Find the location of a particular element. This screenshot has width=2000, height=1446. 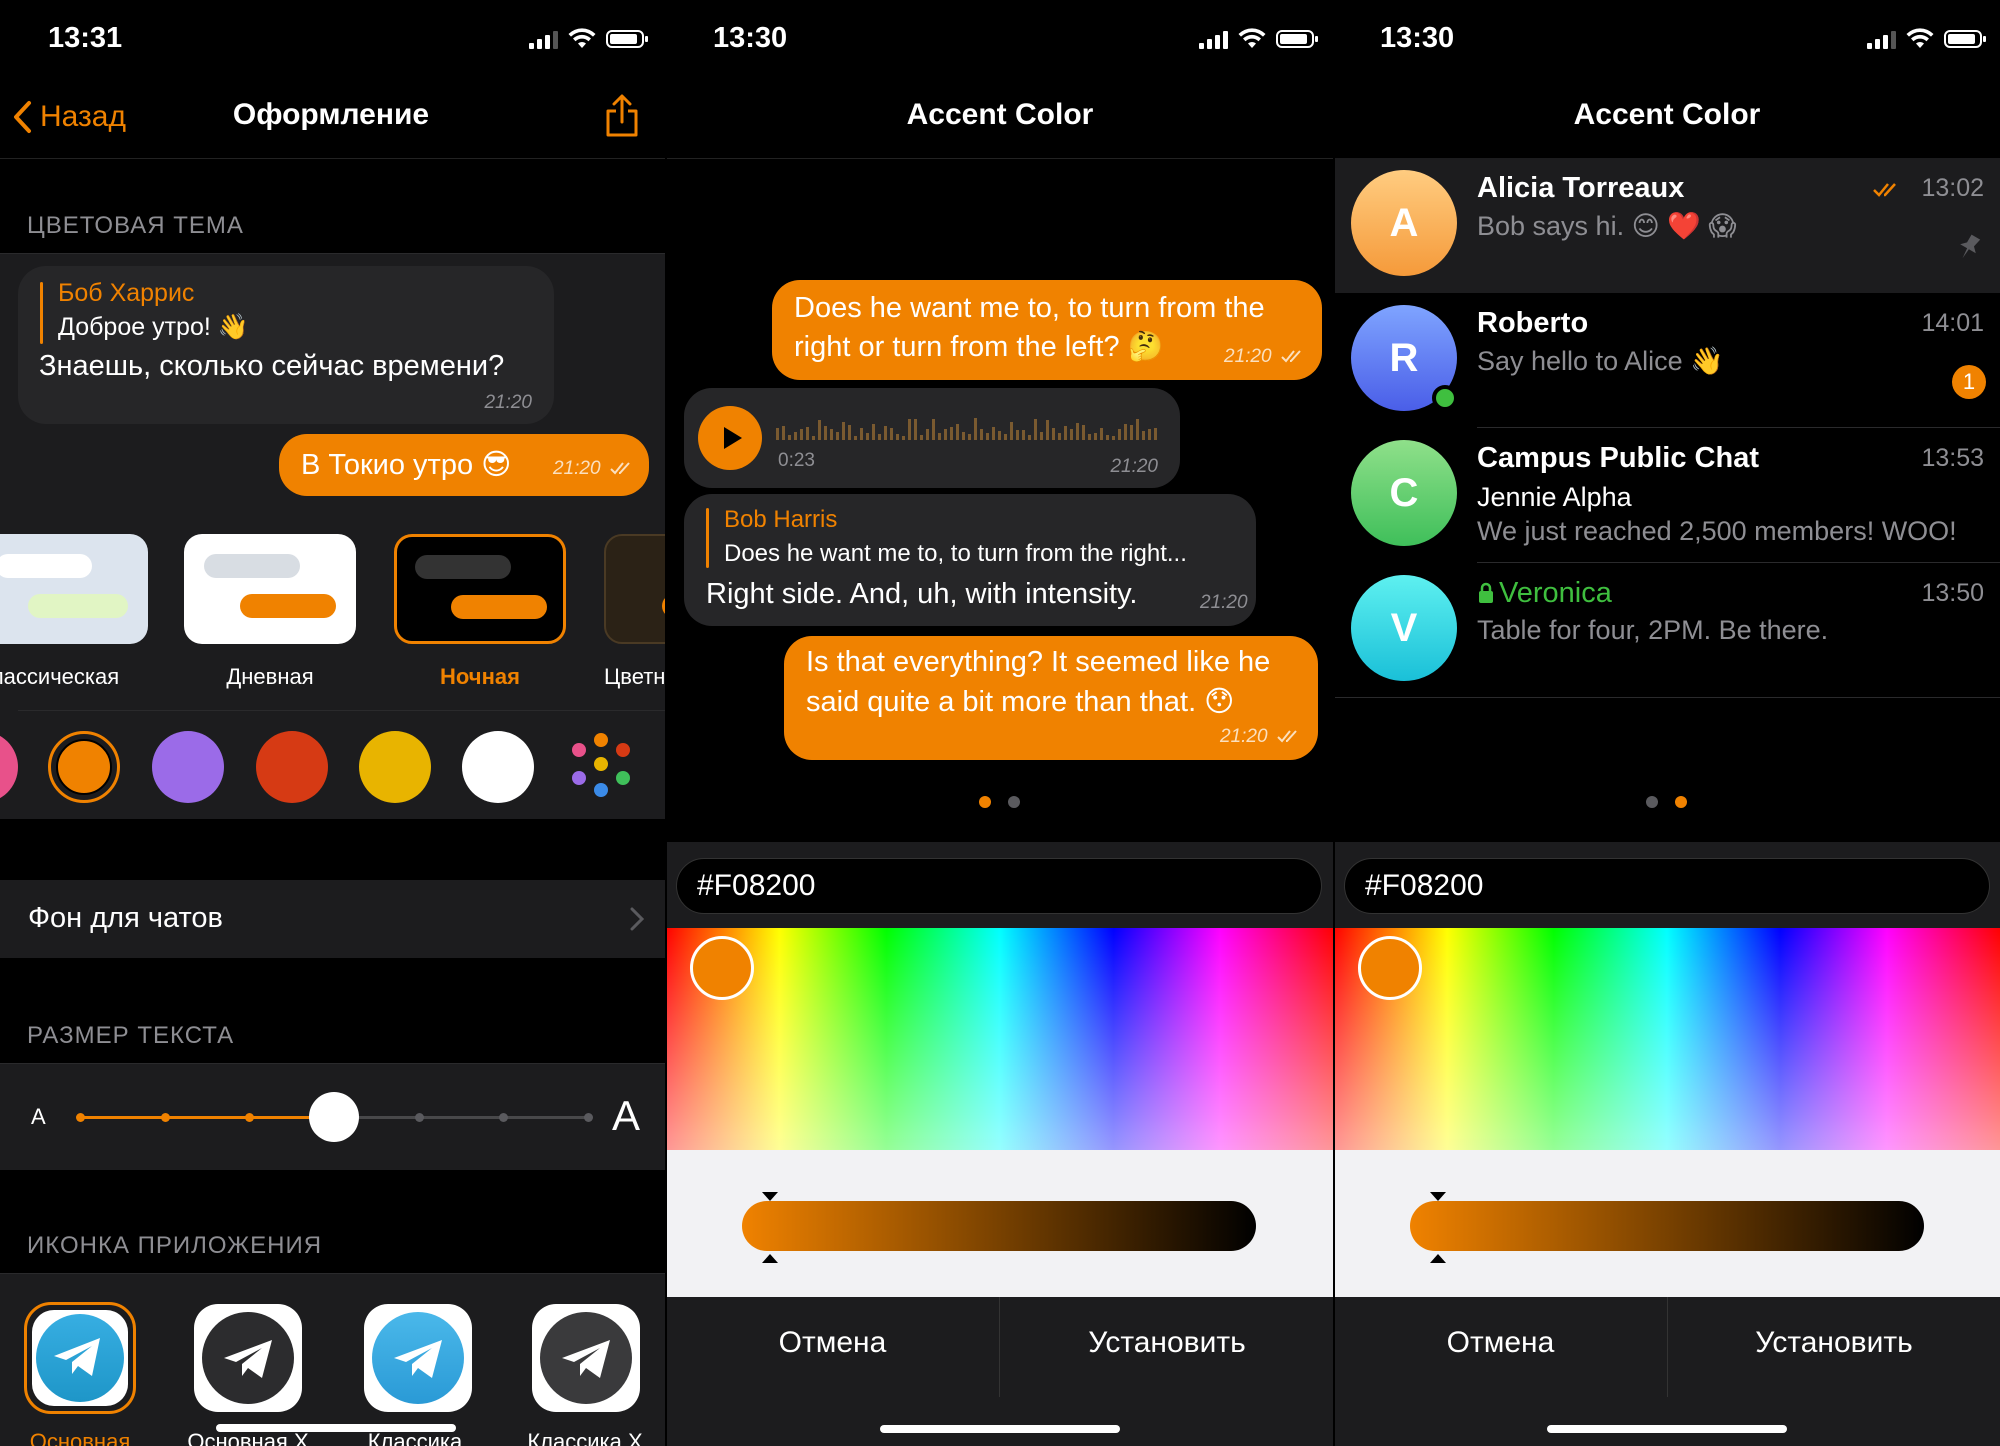

color-swatch-purple is located at coordinates (188, 767).